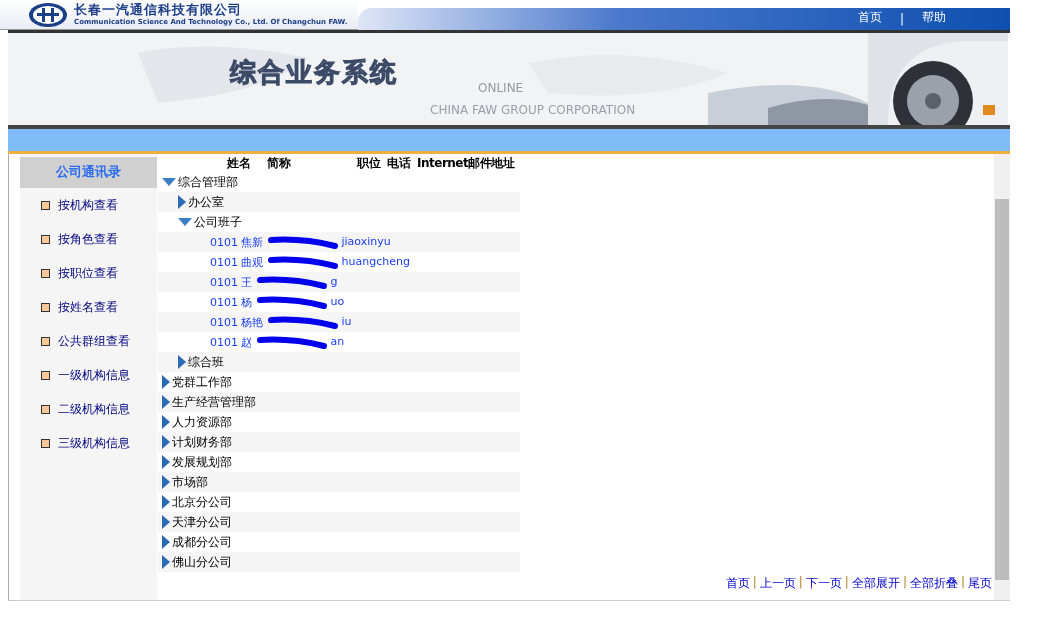  I want to click on column-header: 电话, so click(399, 163).